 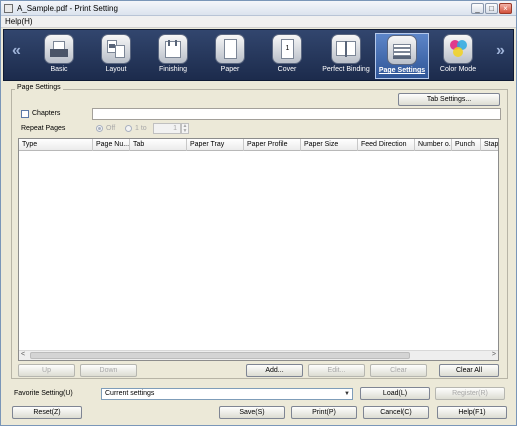 I want to click on clear-button: Clear, so click(x=398, y=370).